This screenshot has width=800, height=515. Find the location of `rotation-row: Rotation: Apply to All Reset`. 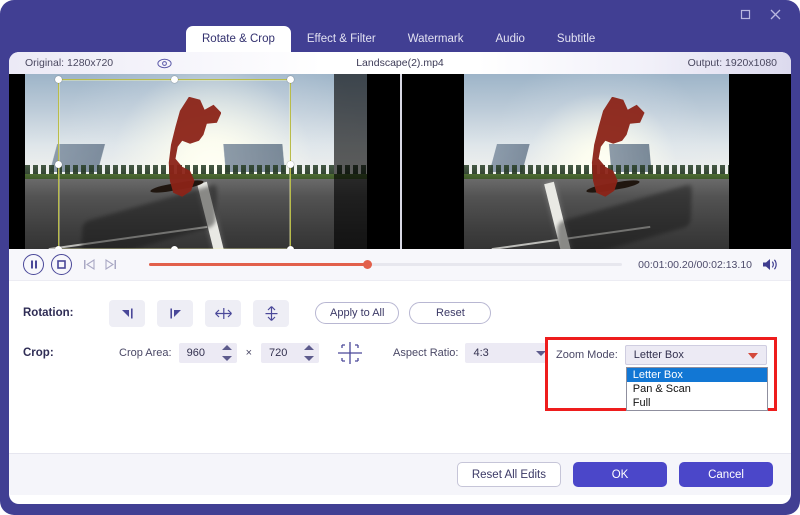

rotation-row: Rotation: Apply to All Reset is located at coordinates (400, 313).